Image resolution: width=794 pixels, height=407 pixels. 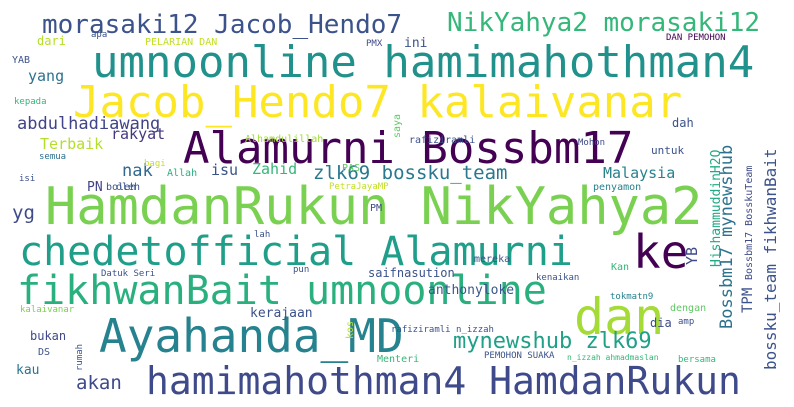 What do you see at coordinates (749, 223) in the screenshot?
I see `cloud-word: Bossbm17 BosskuTeam` at bounding box center [749, 223].